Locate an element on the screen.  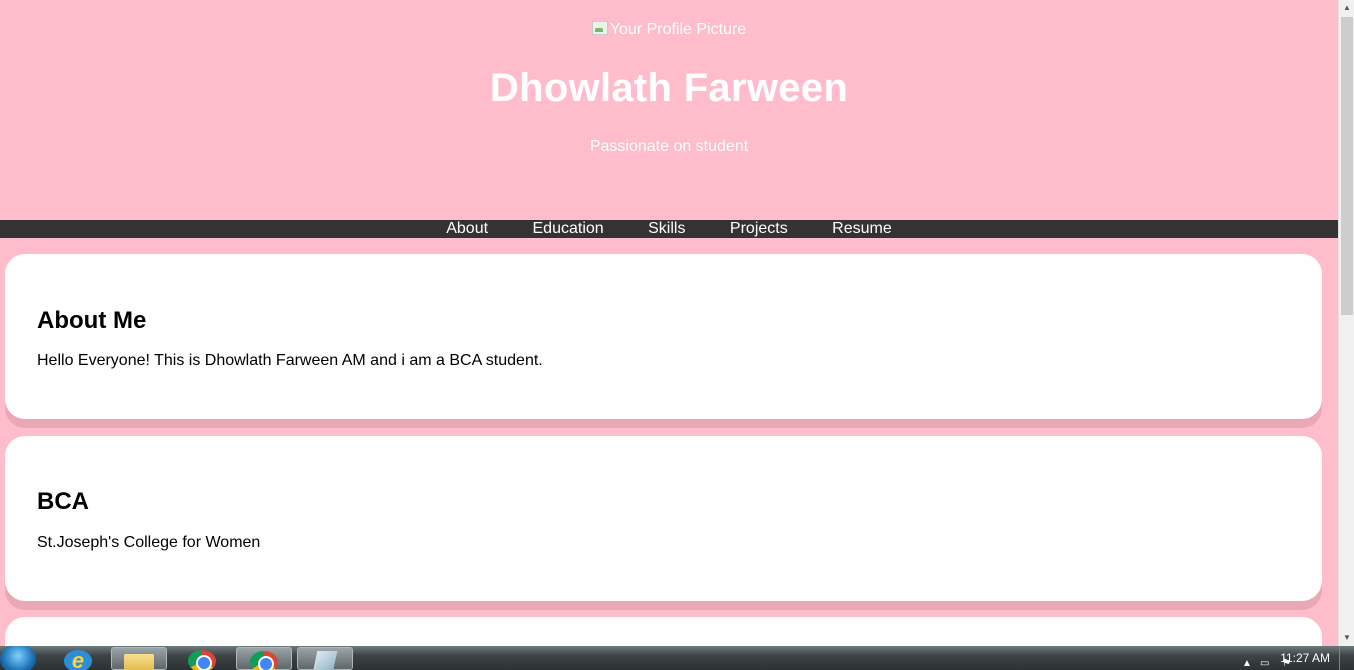
show-desktop-button is located at coordinates (1346, 658).